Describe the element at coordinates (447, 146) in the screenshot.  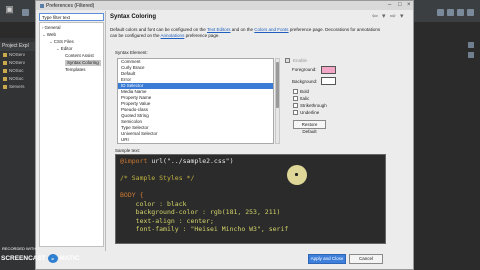
I see `outline-area` at that location.